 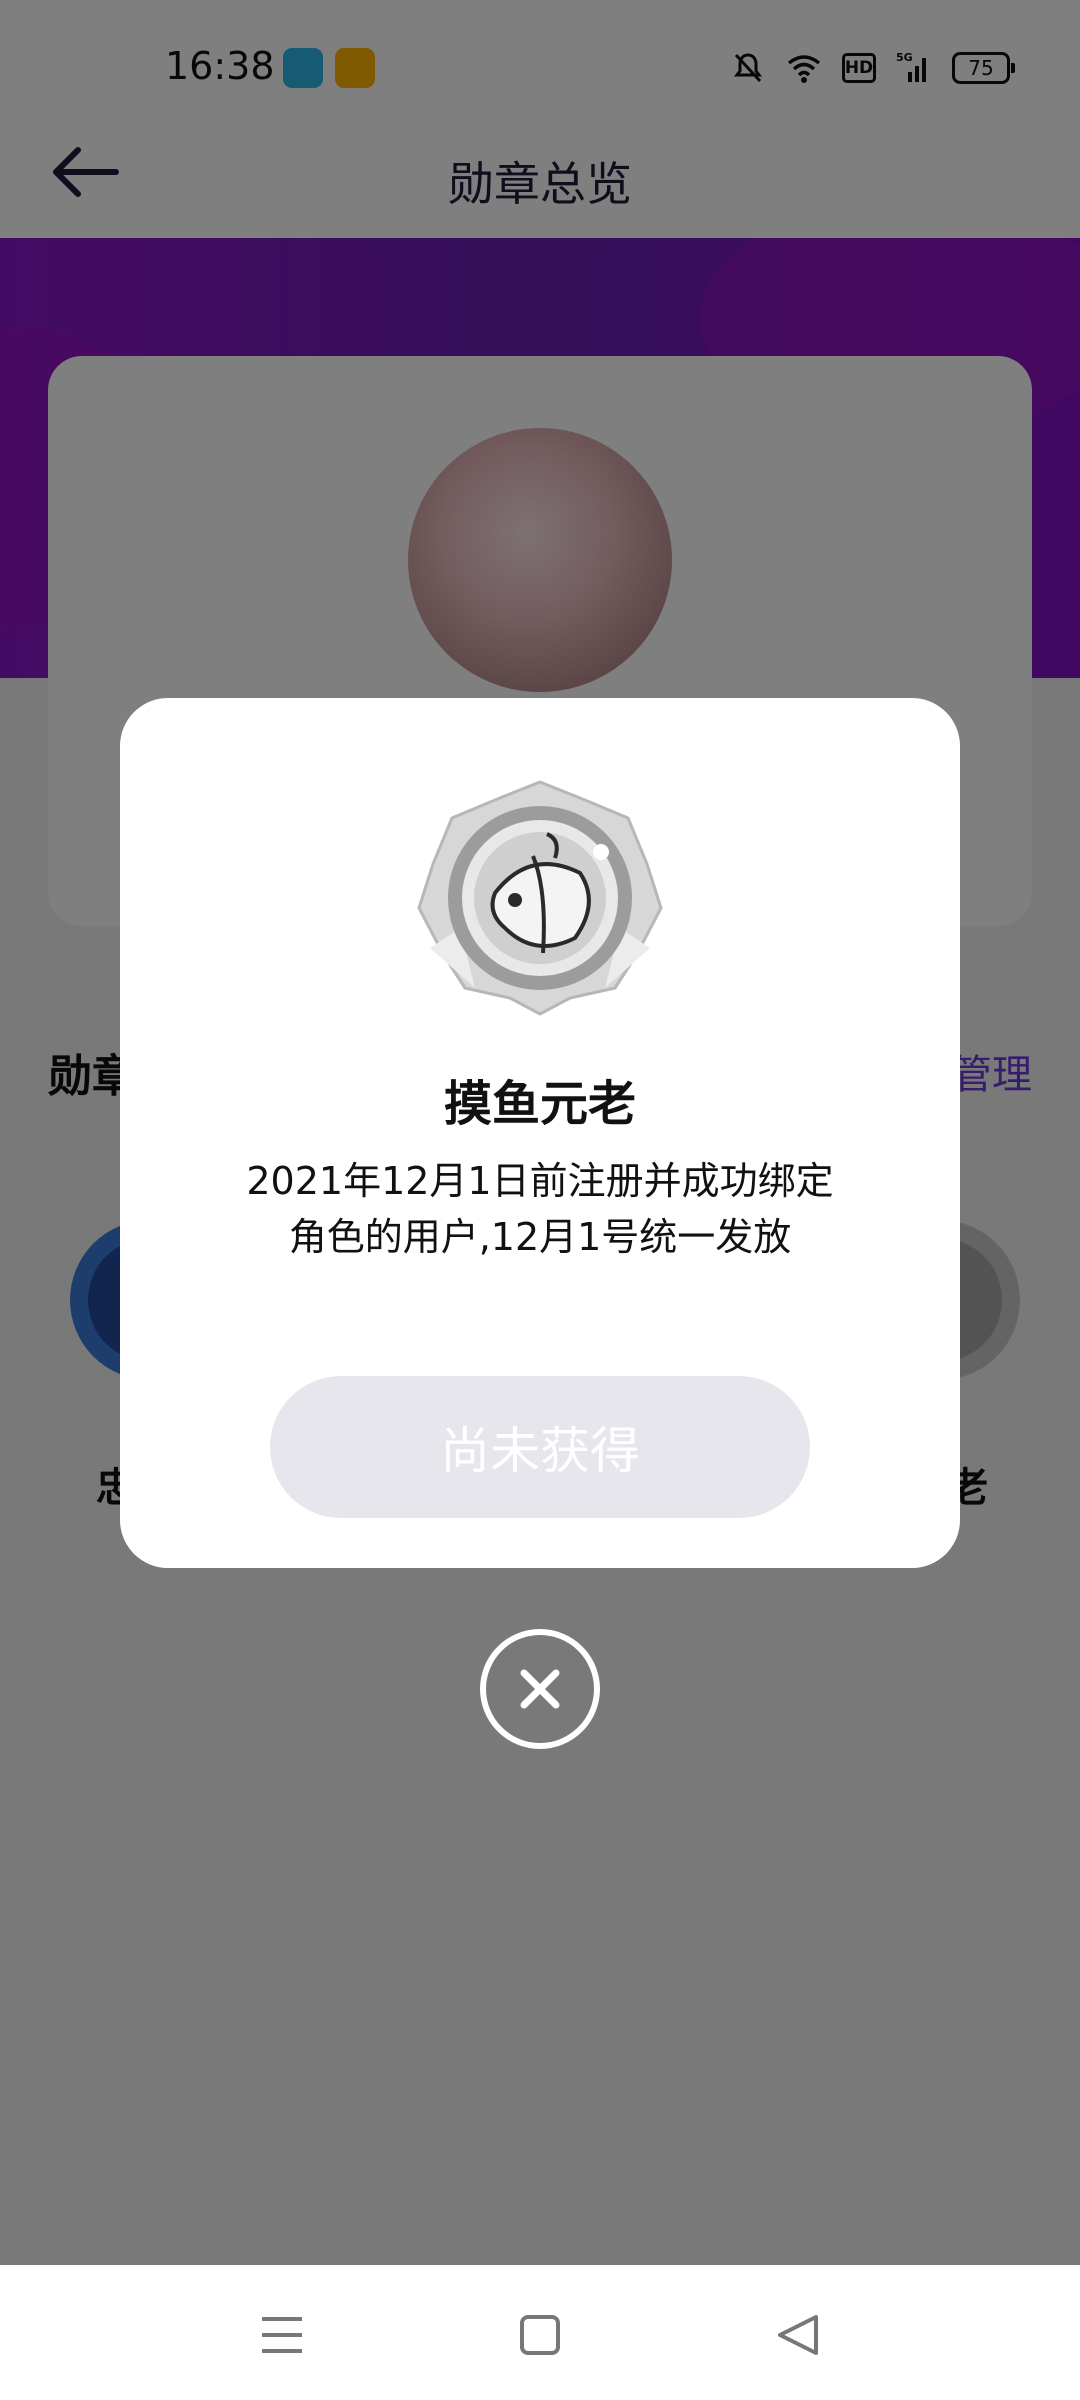 What do you see at coordinates (540, 1209) in the screenshot?
I see `badge-description: 2021年12月1日前注册并成功绑定 角色的用户,12月1号统一发放` at bounding box center [540, 1209].